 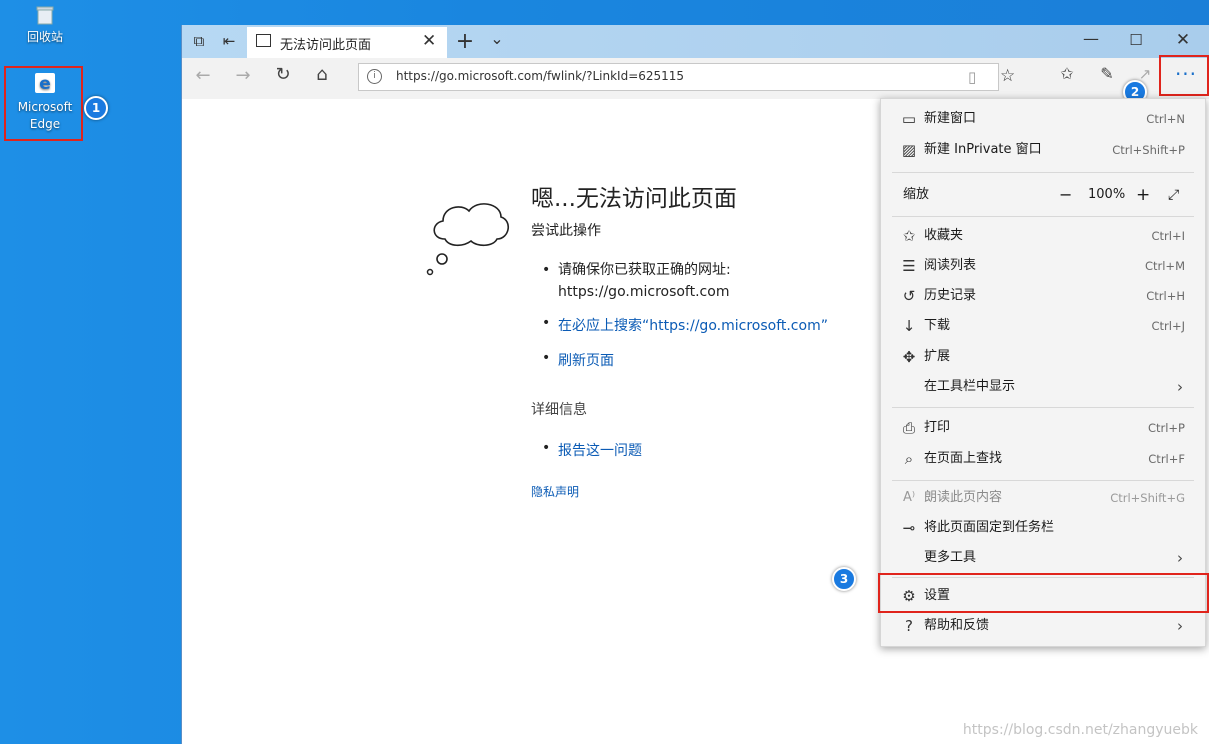 What do you see at coordinates (909, 266) in the screenshot?
I see `reading-list-icon: ☰` at bounding box center [909, 266].